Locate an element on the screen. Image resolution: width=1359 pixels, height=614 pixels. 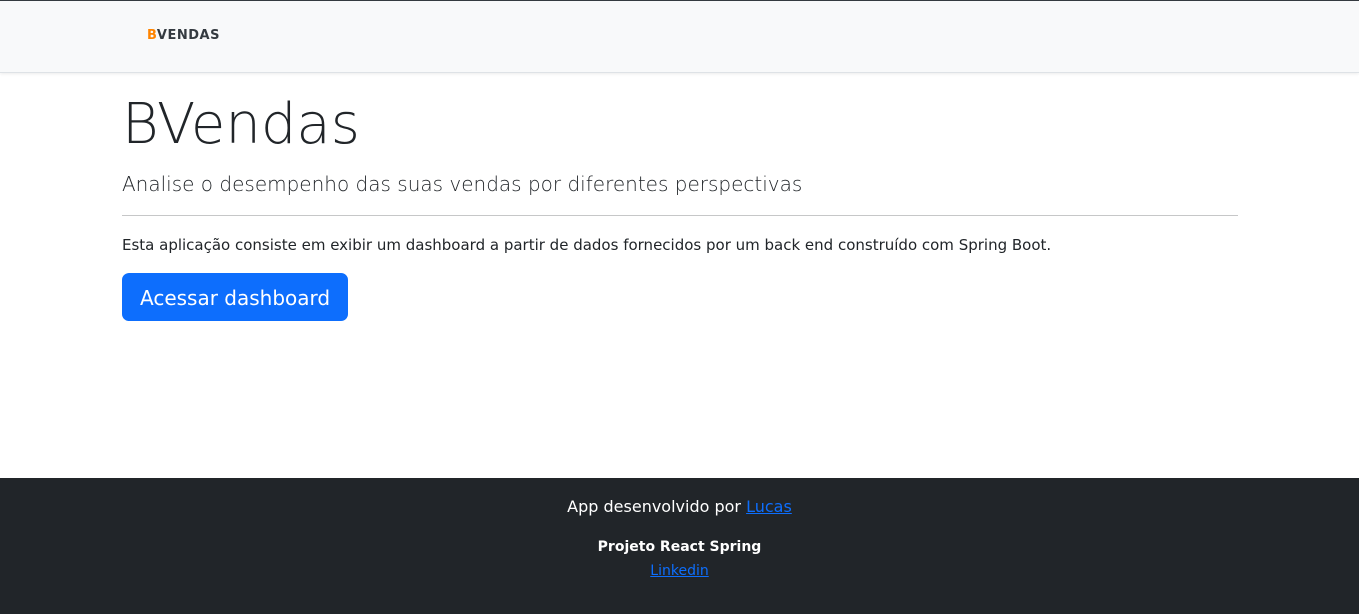
page-title: BVendas is located at coordinates (241, 124).